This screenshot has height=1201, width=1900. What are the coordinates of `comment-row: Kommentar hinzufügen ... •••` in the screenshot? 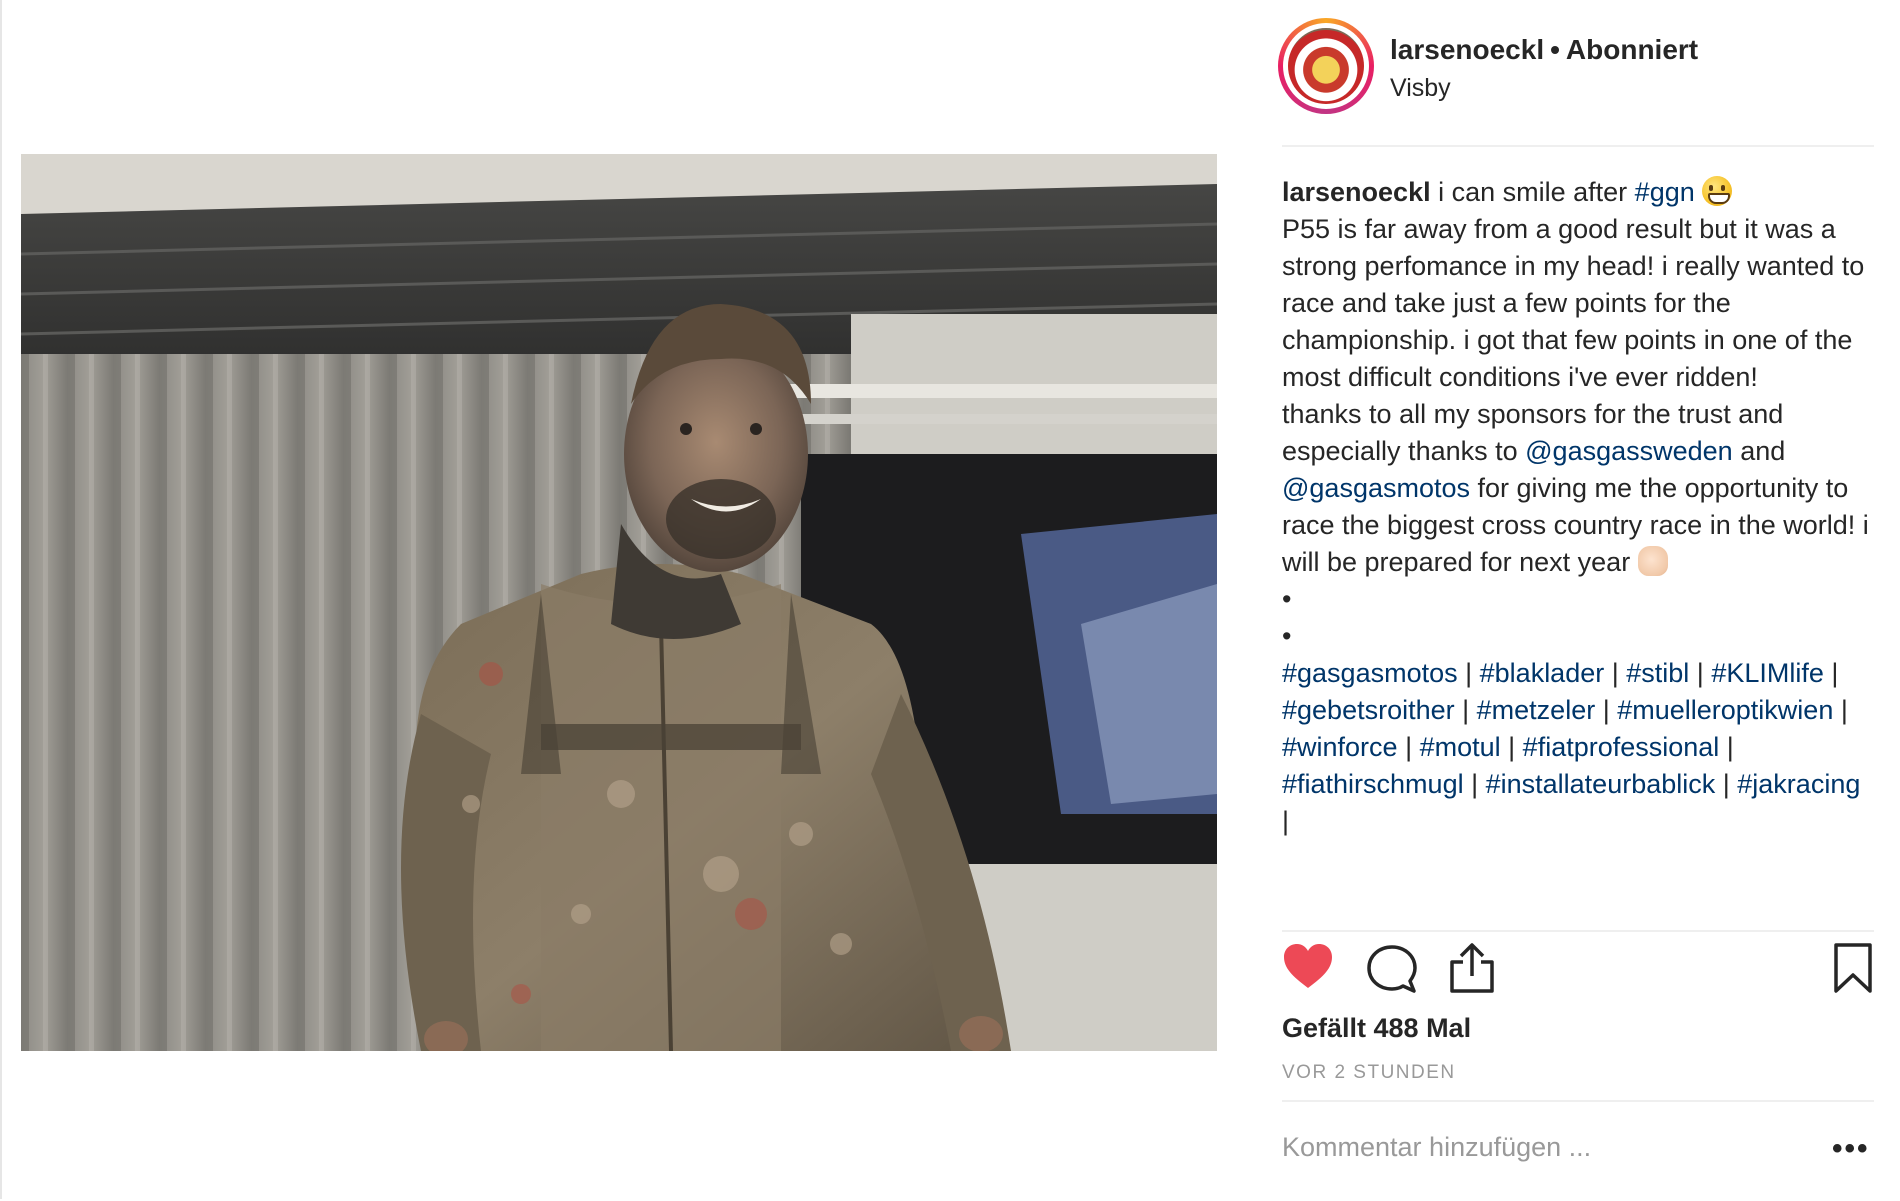 It's located at (1578, 1150).